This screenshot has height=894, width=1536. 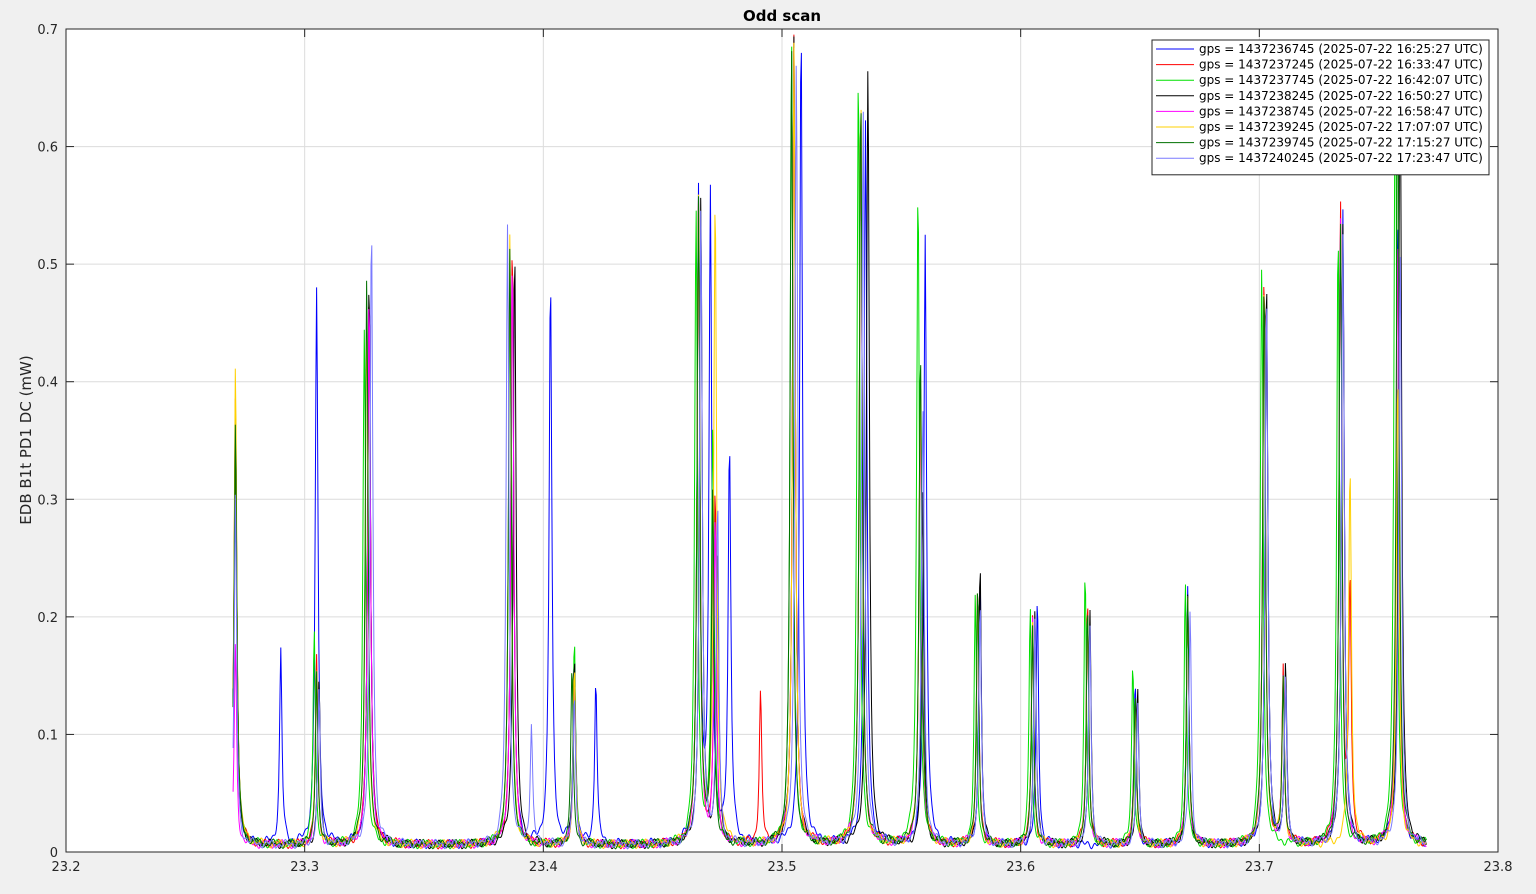 What do you see at coordinates (47, 30) in the screenshot?
I see `y-tick-label: 0.7` at bounding box center [47, 30].